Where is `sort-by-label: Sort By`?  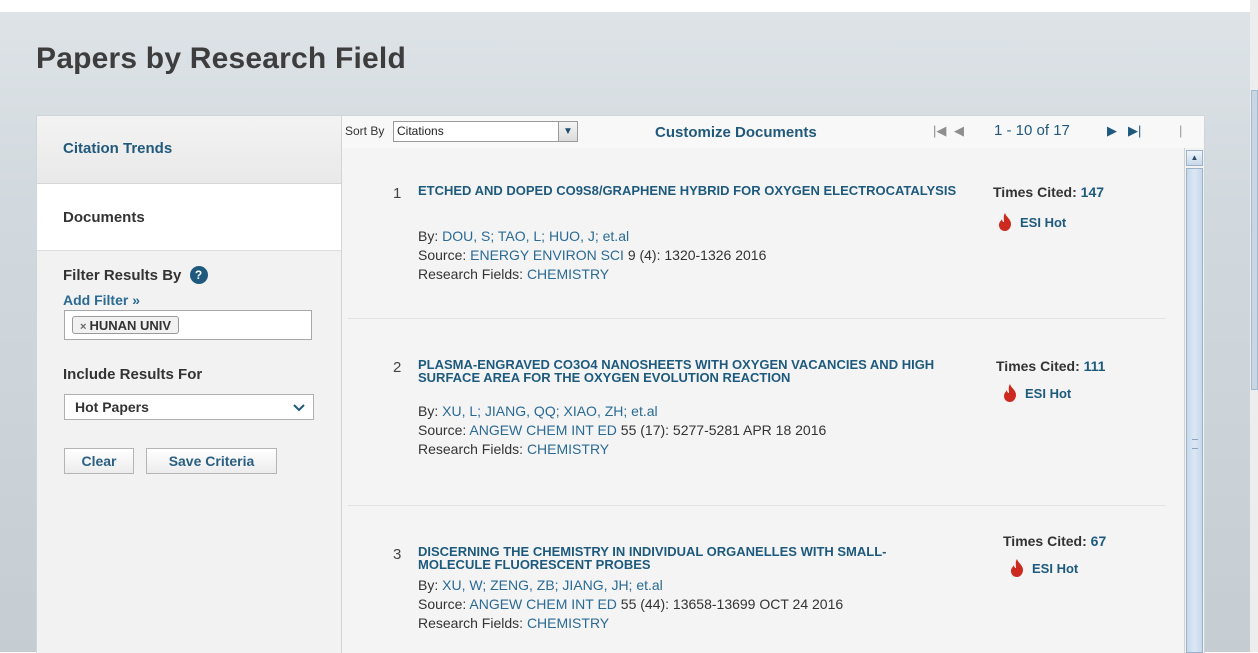
sort-by-label: Sort By is located at coordinates (365, 131).